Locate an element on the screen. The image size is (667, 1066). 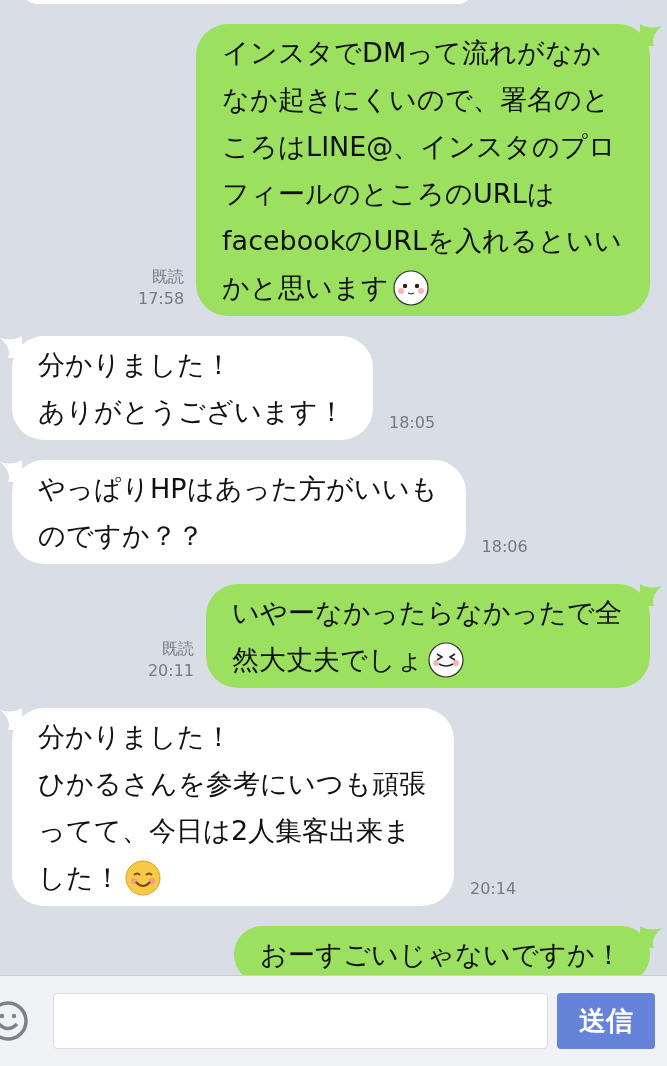
smiling-emoji-icon is located at coordinates (143, 877).